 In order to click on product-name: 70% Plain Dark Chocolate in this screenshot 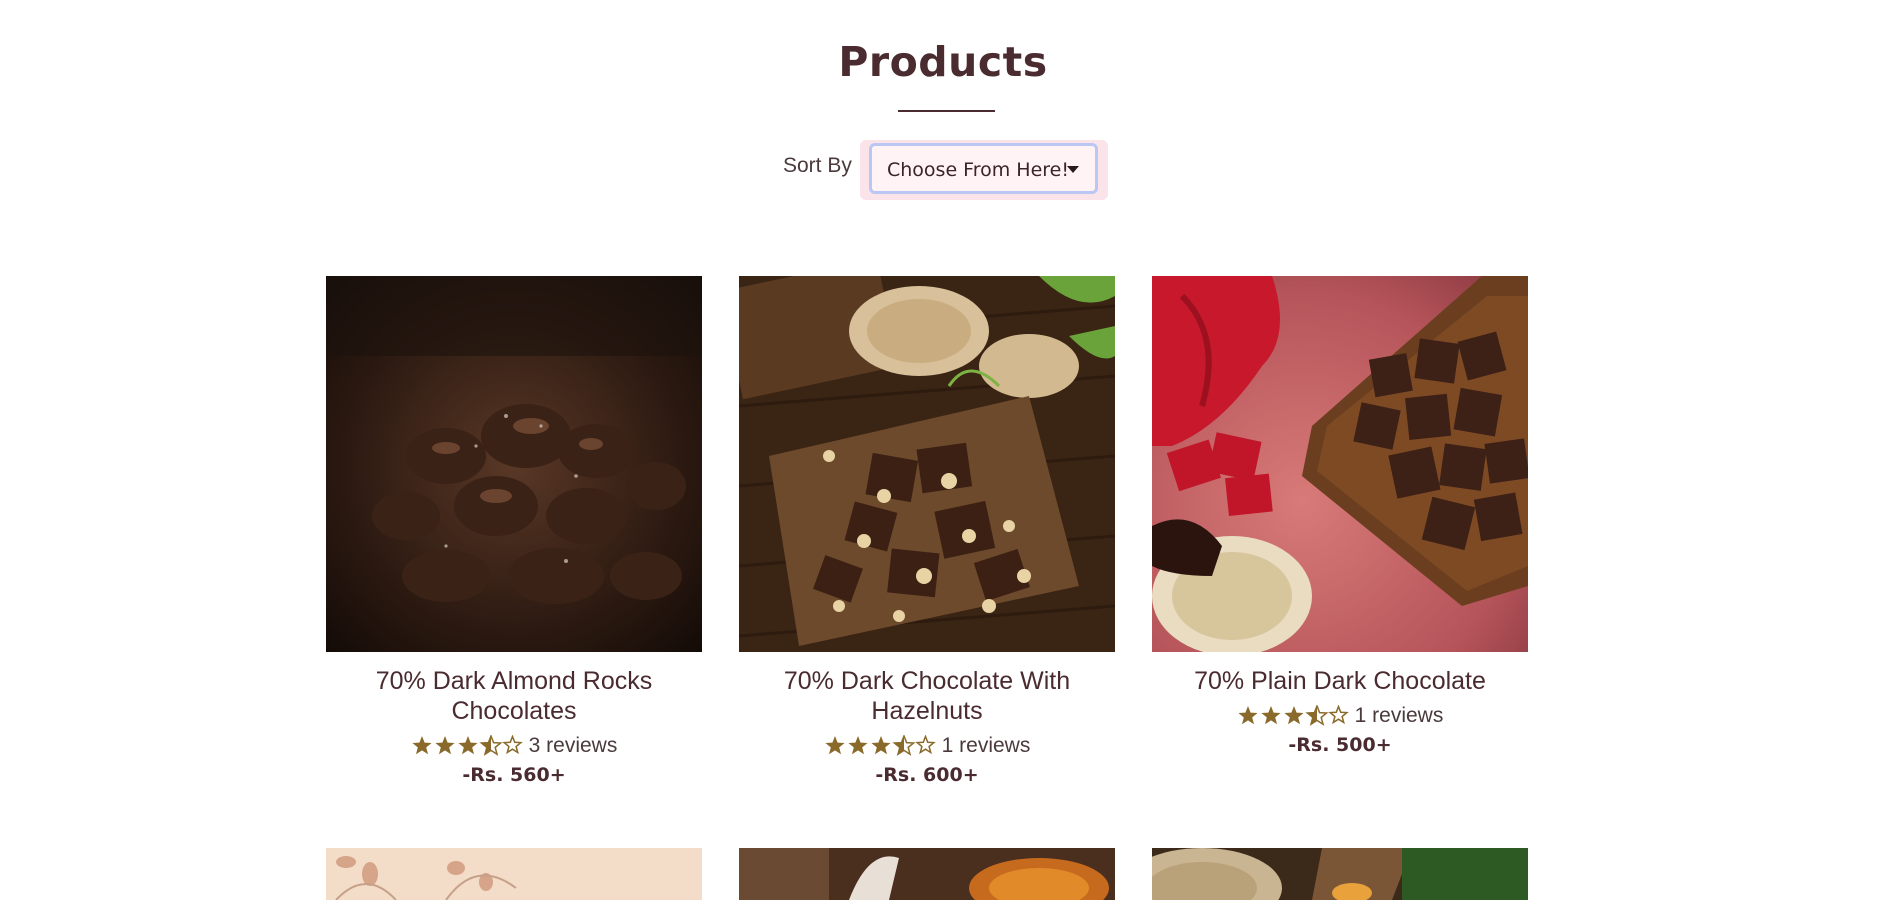, I will do `click(1340, 681)`.